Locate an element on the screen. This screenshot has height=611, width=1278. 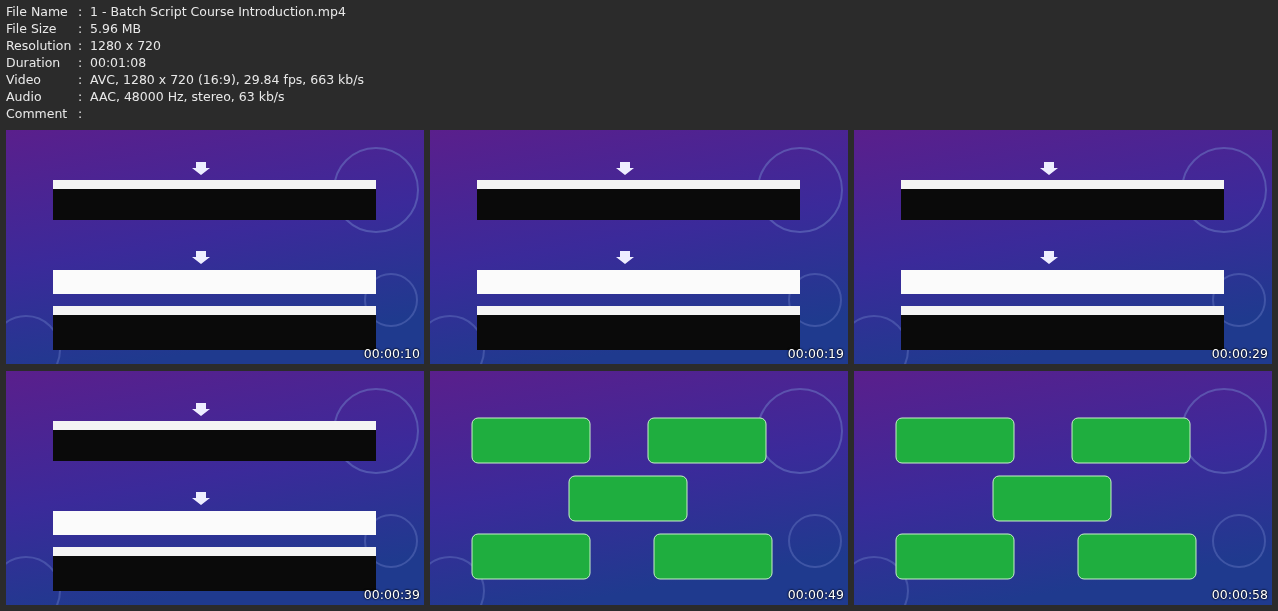
info-label: Video is located at coordinates (24, 79).